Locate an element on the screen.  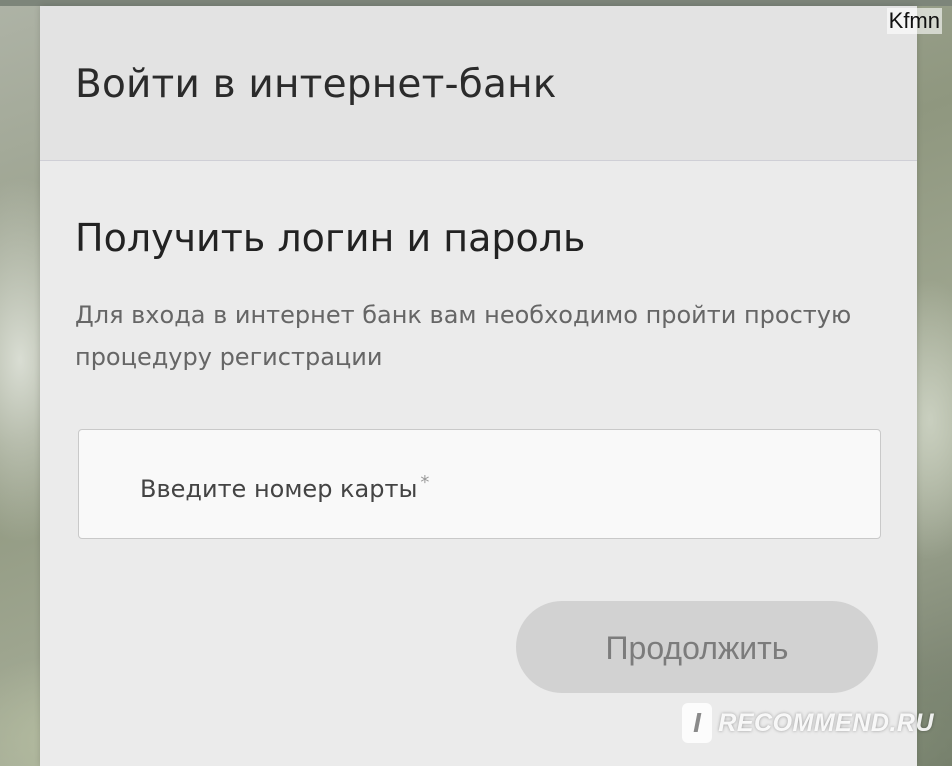
corner-user-tag: Kfmn is located at coordinates (914, 21).